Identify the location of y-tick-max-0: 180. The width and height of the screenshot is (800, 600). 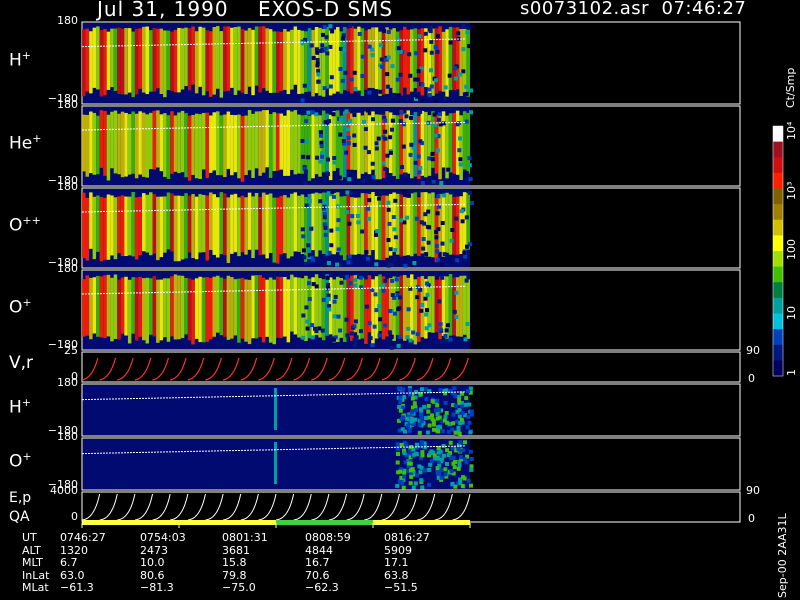
(67, 20).